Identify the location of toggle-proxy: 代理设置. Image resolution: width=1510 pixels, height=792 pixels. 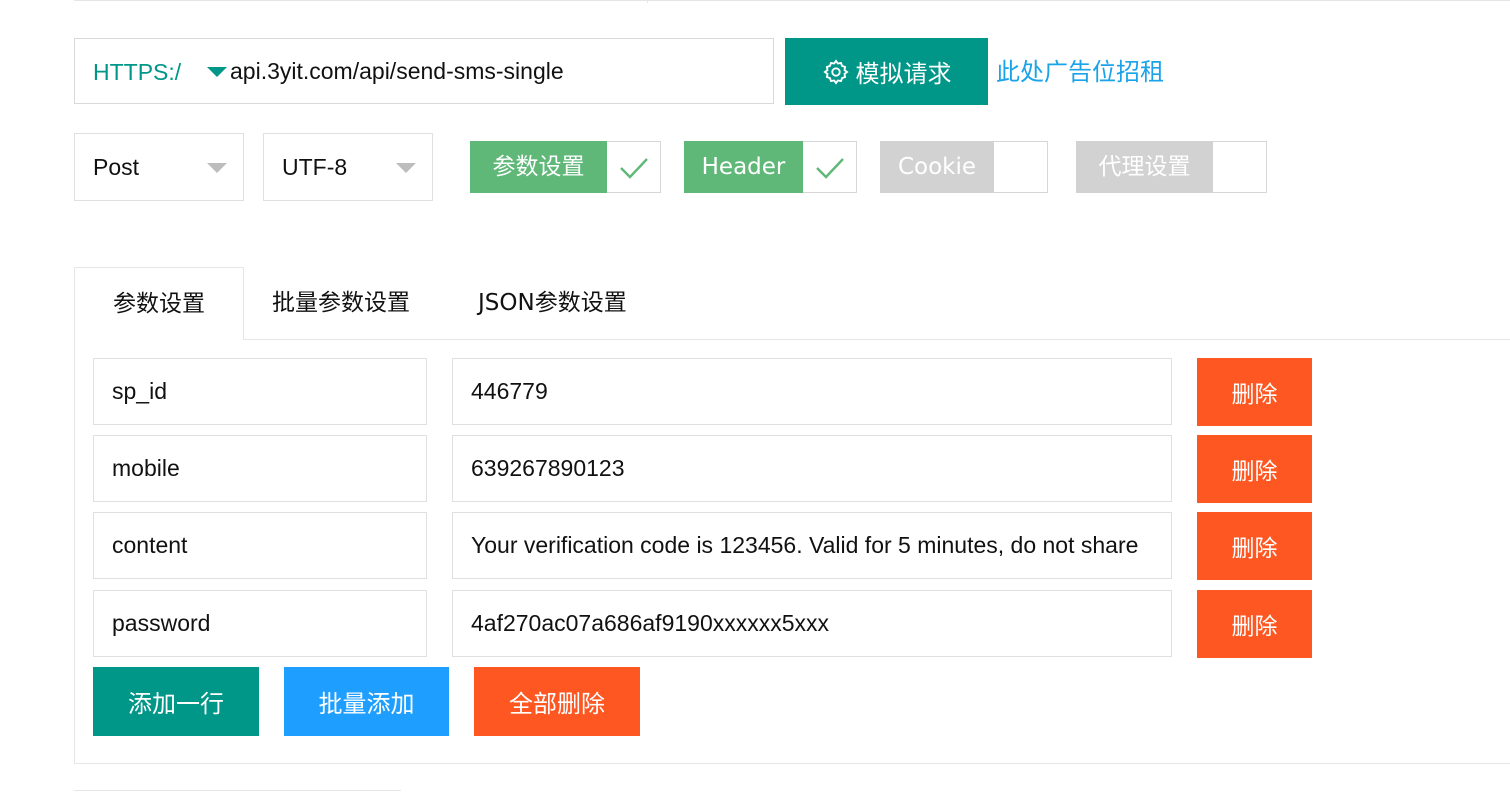
(1171, 167).